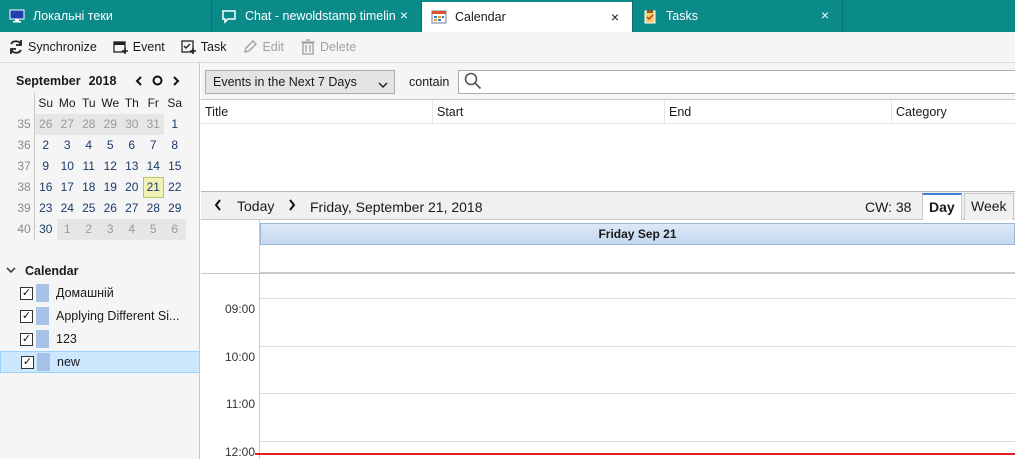 This screenshot has height=459, width=1015. I want to click on day-cell: 9, so click(46, 166).